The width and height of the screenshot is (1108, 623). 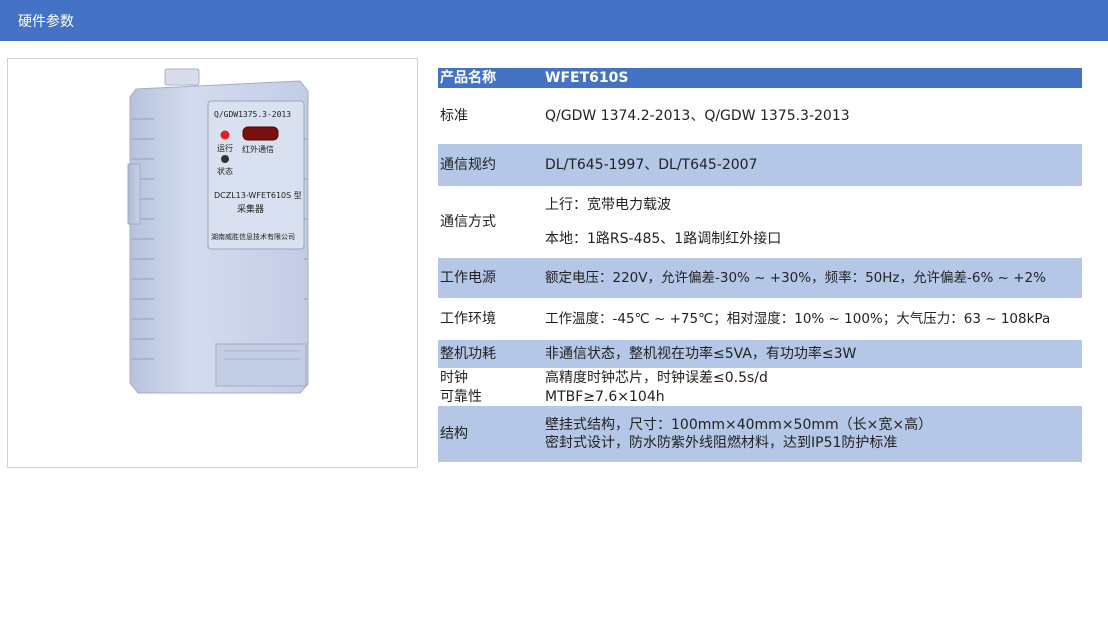 What do you see at coordinates (491, 354) in the screenshot?
I see `spec-key: 整机功耗` at bounding box center [491, 354].